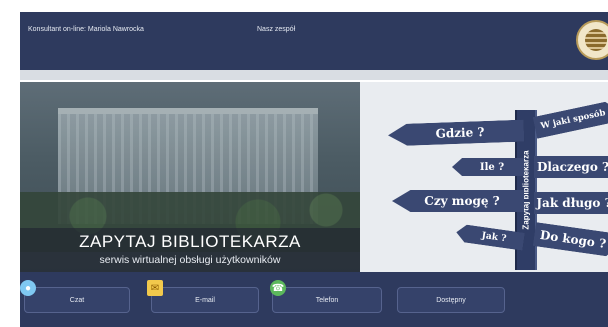 Image resolution: width=608 pixels, height=327 pixels. Describe the element at coordinates (190, 260) in the screenshot. I see `hero-subtitle: serwis wirtualnej obsługi użytkowników` at that location.